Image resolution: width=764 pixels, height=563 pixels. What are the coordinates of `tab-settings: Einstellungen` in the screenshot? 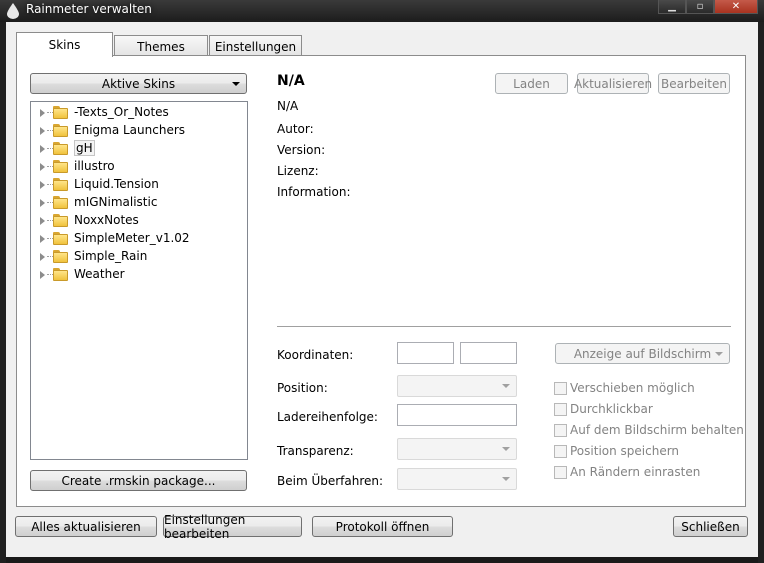 It's located at (255, 46).